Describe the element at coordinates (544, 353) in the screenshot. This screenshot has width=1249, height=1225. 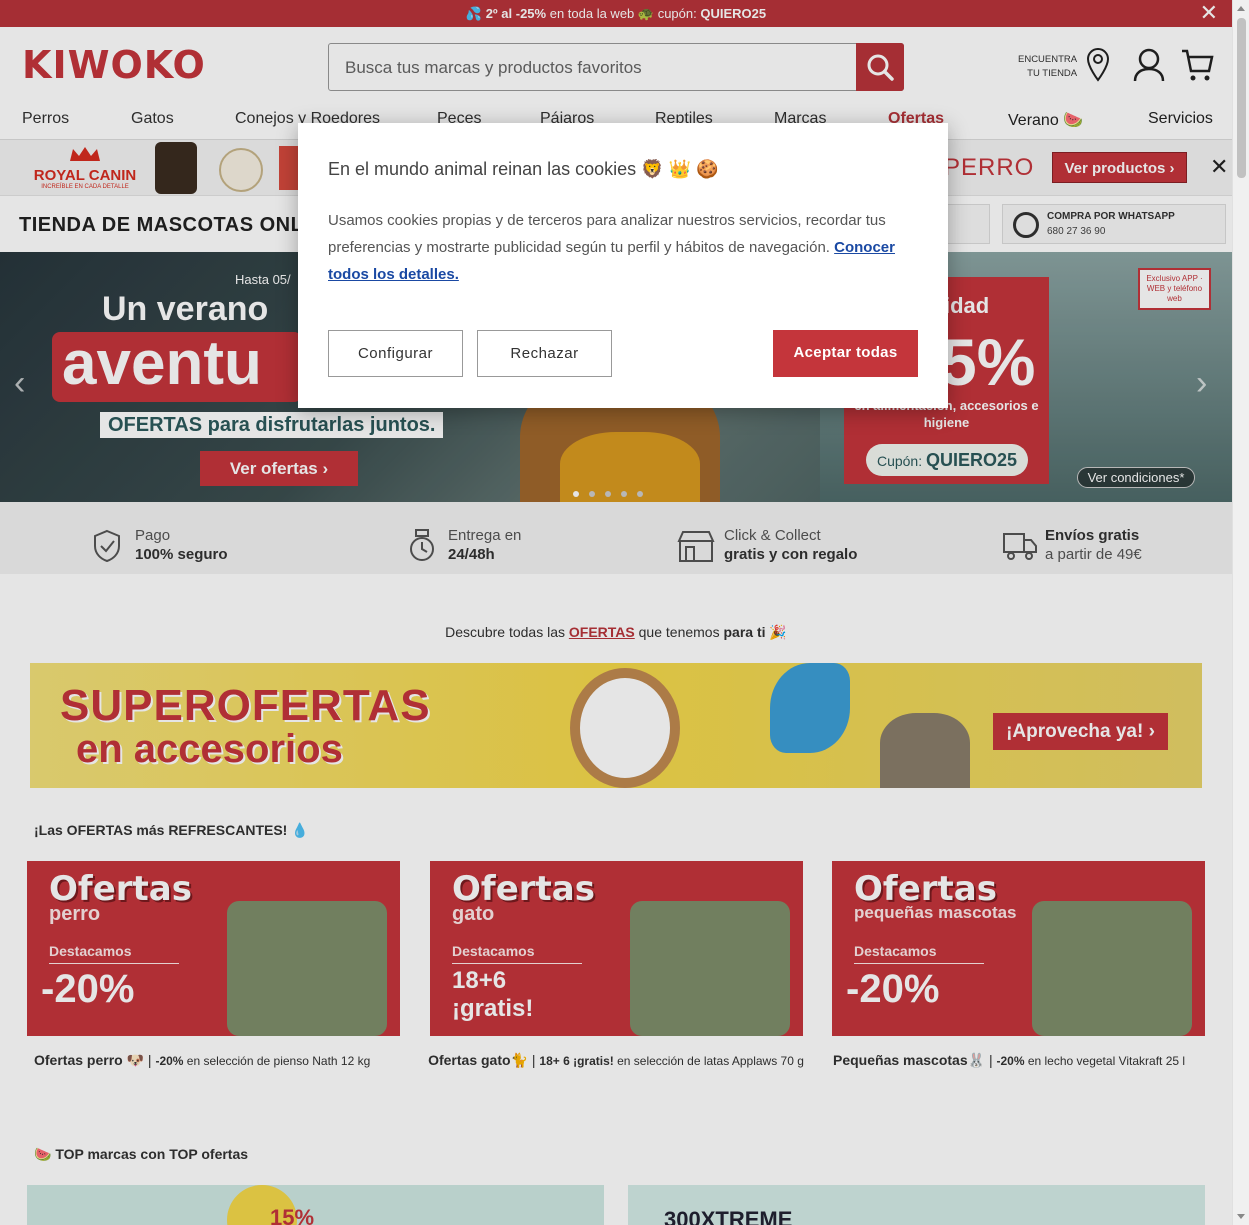
I see `reject-button: Rechazar` at that location.